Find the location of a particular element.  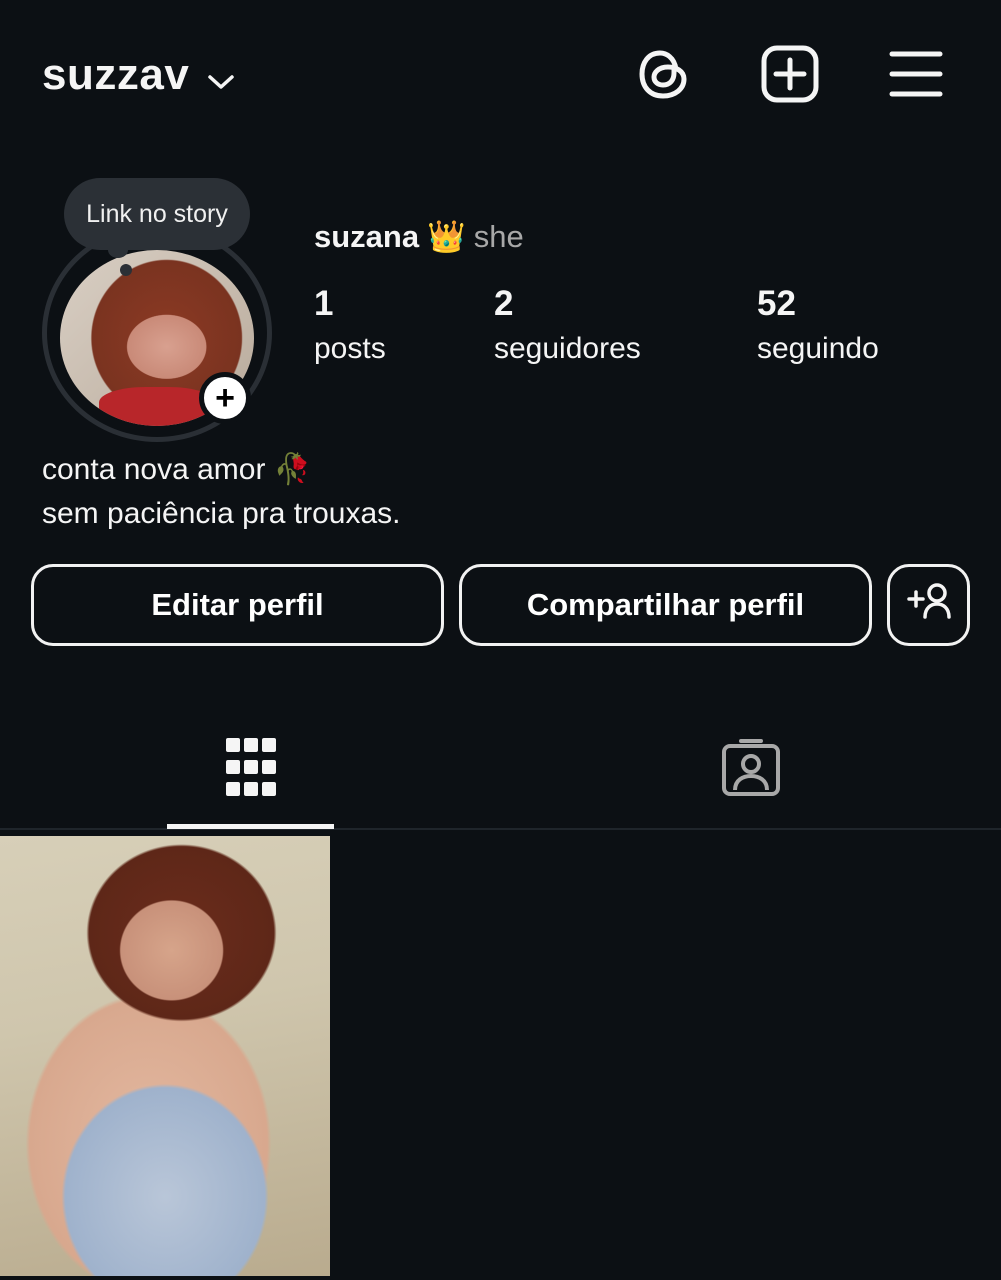

stat-posts-label: posts is located at coordinates (350, 348).